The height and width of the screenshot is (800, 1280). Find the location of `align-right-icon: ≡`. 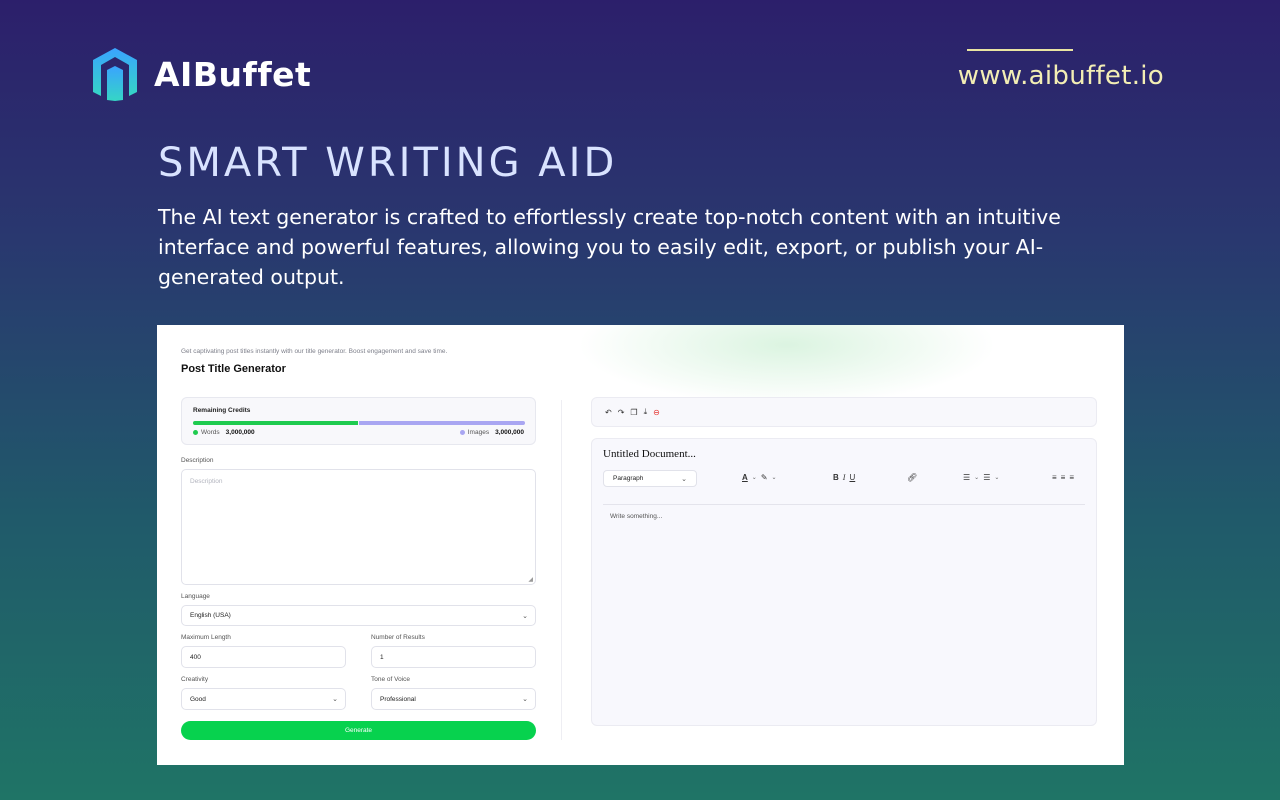

align-right-icon: ≡ is located at coordinates (1071, 477).